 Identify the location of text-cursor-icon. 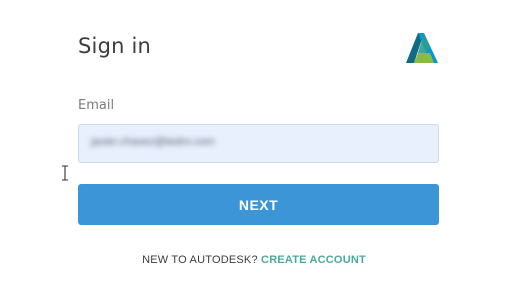
(65, 173).